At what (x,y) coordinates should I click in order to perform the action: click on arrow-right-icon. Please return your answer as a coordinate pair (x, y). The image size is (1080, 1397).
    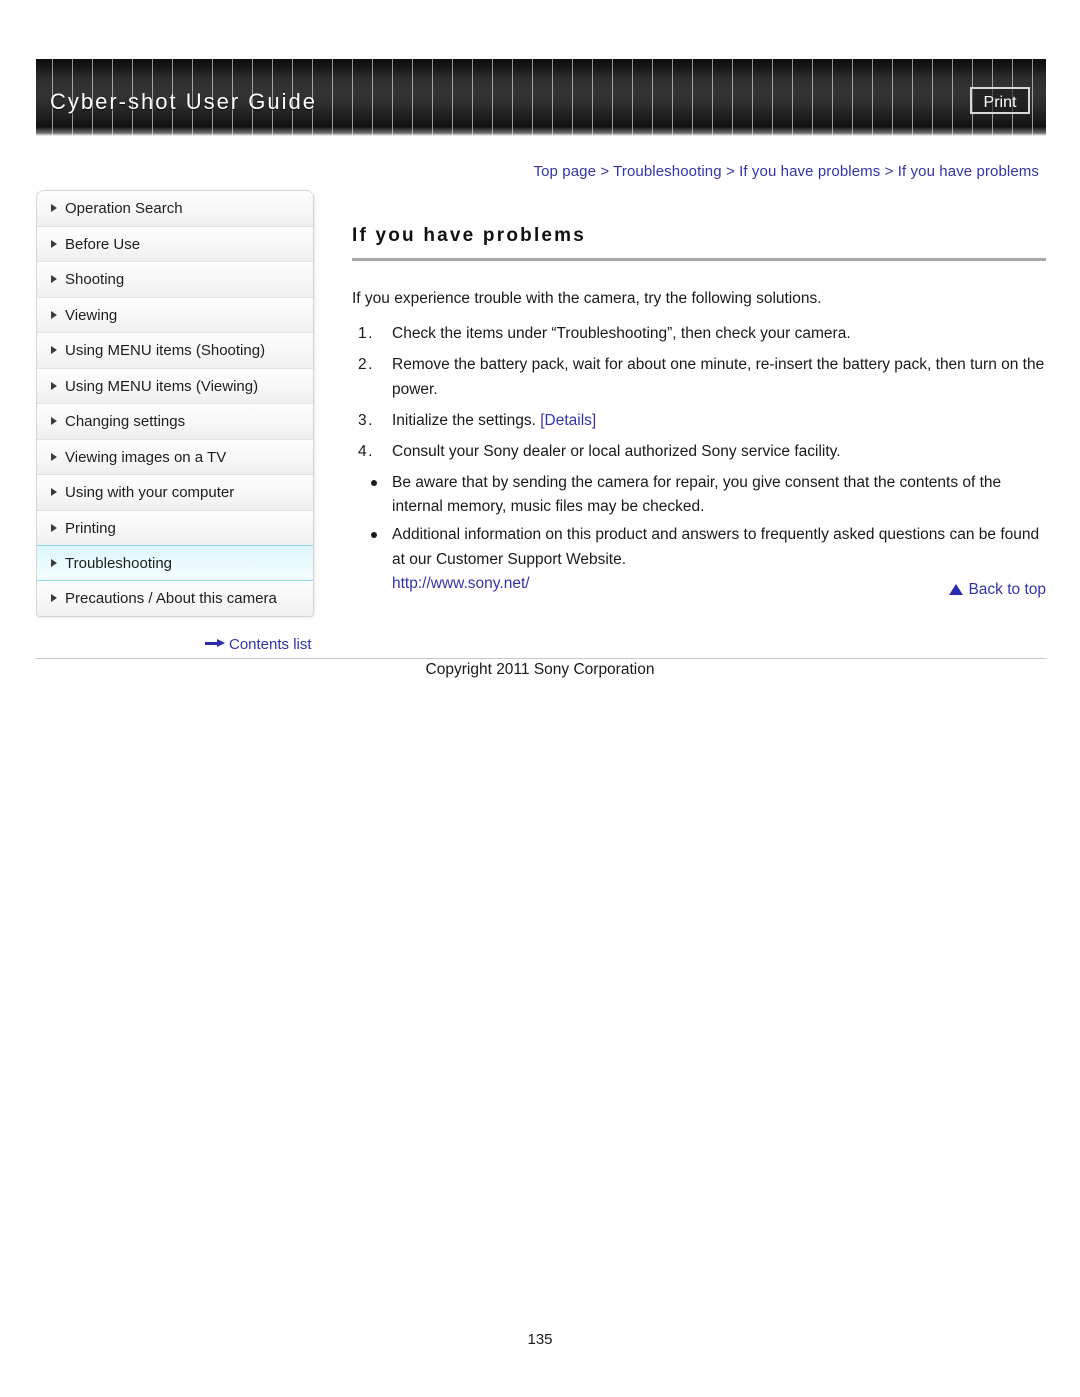
    Looking at the image, I should click on (215, 643).